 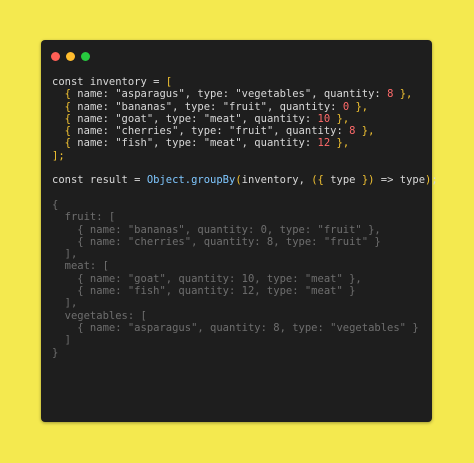 I want to click on code-text: const inventory =, so click(x=109, y=82).